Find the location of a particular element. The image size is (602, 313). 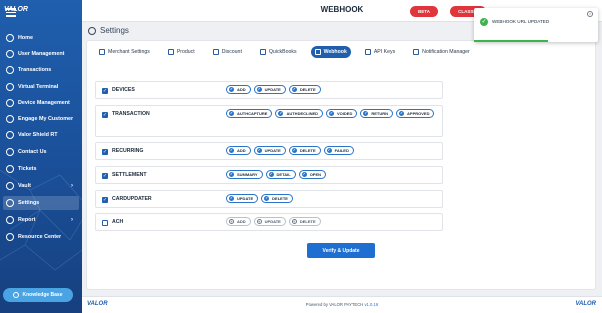

toast-progress-bar is located at coordinates (511, 41).